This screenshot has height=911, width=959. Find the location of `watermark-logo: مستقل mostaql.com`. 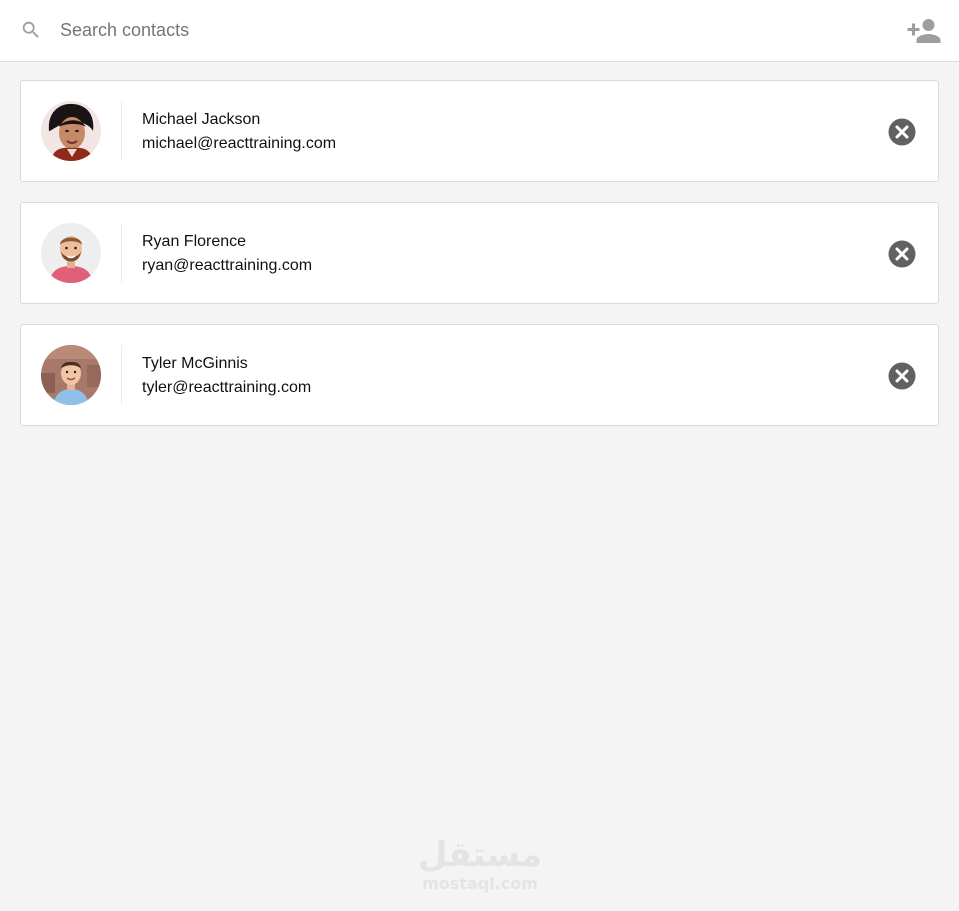

watermark-logo: مستقل mostaql.com is located at coordinates (480, 864).